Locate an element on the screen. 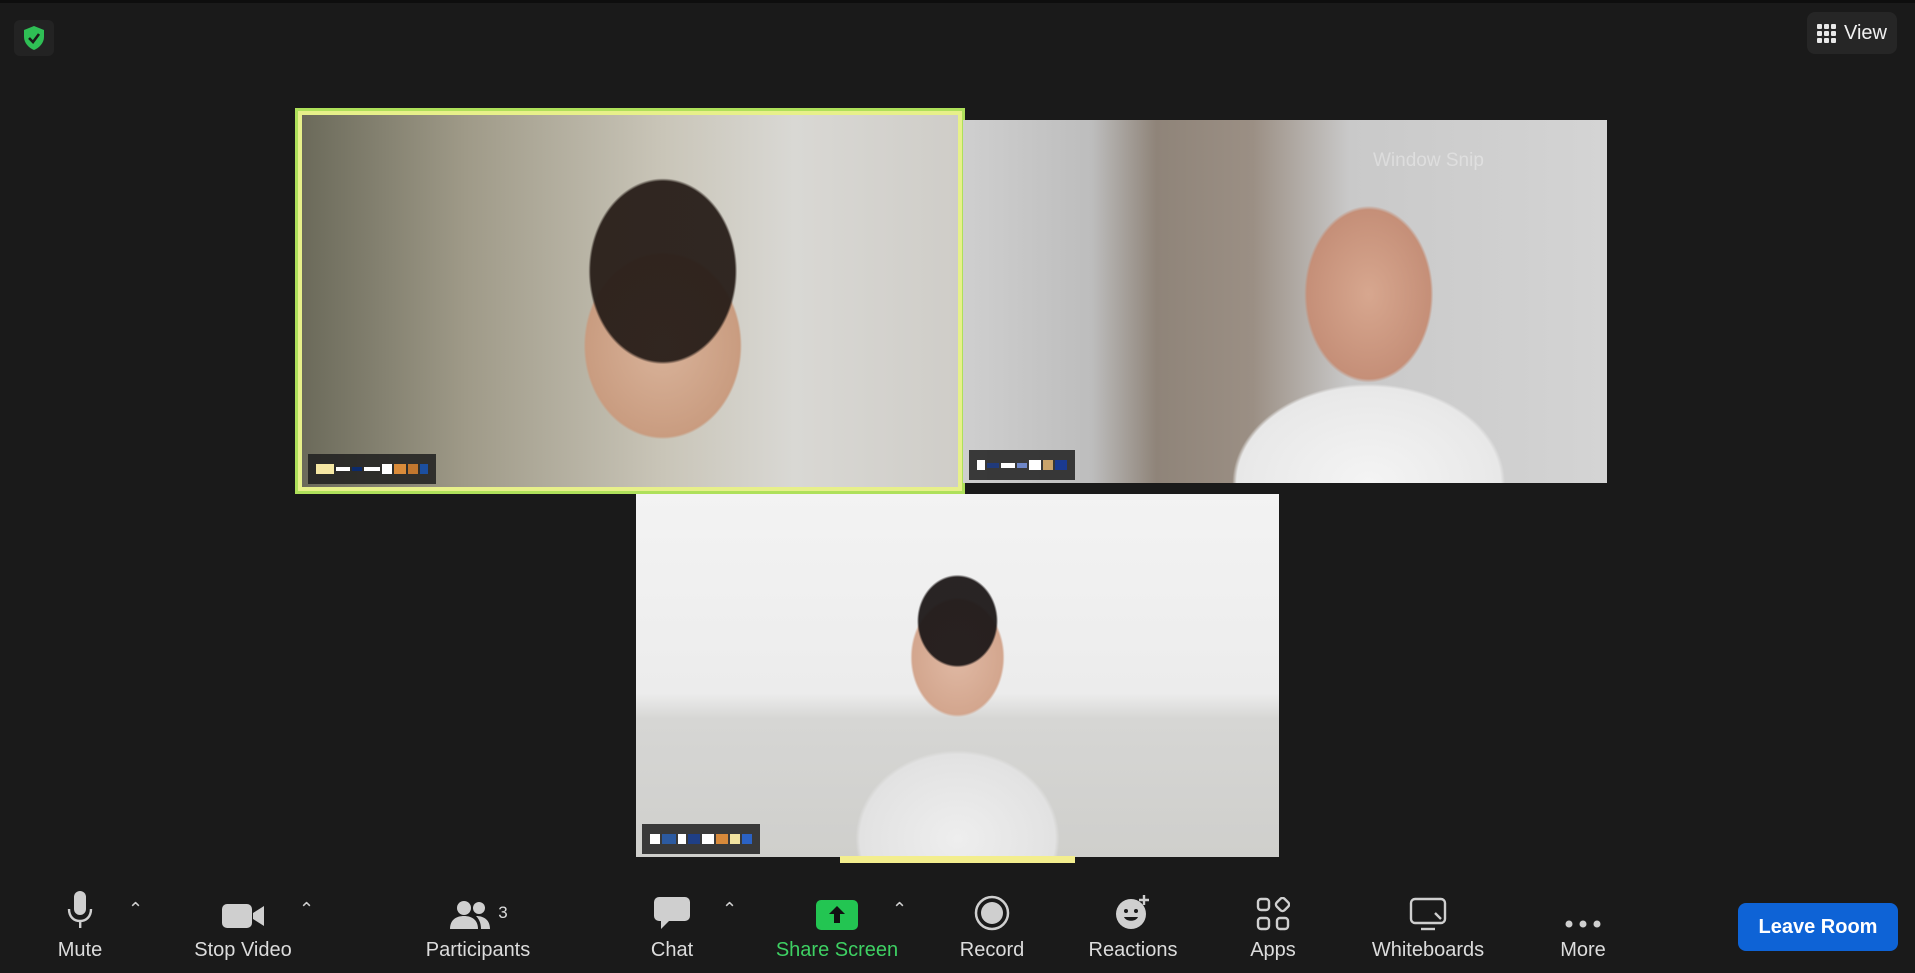 The width and height of the screenshot is (1915, 973). mute-button: Mute is located at coordinates (80, 924).